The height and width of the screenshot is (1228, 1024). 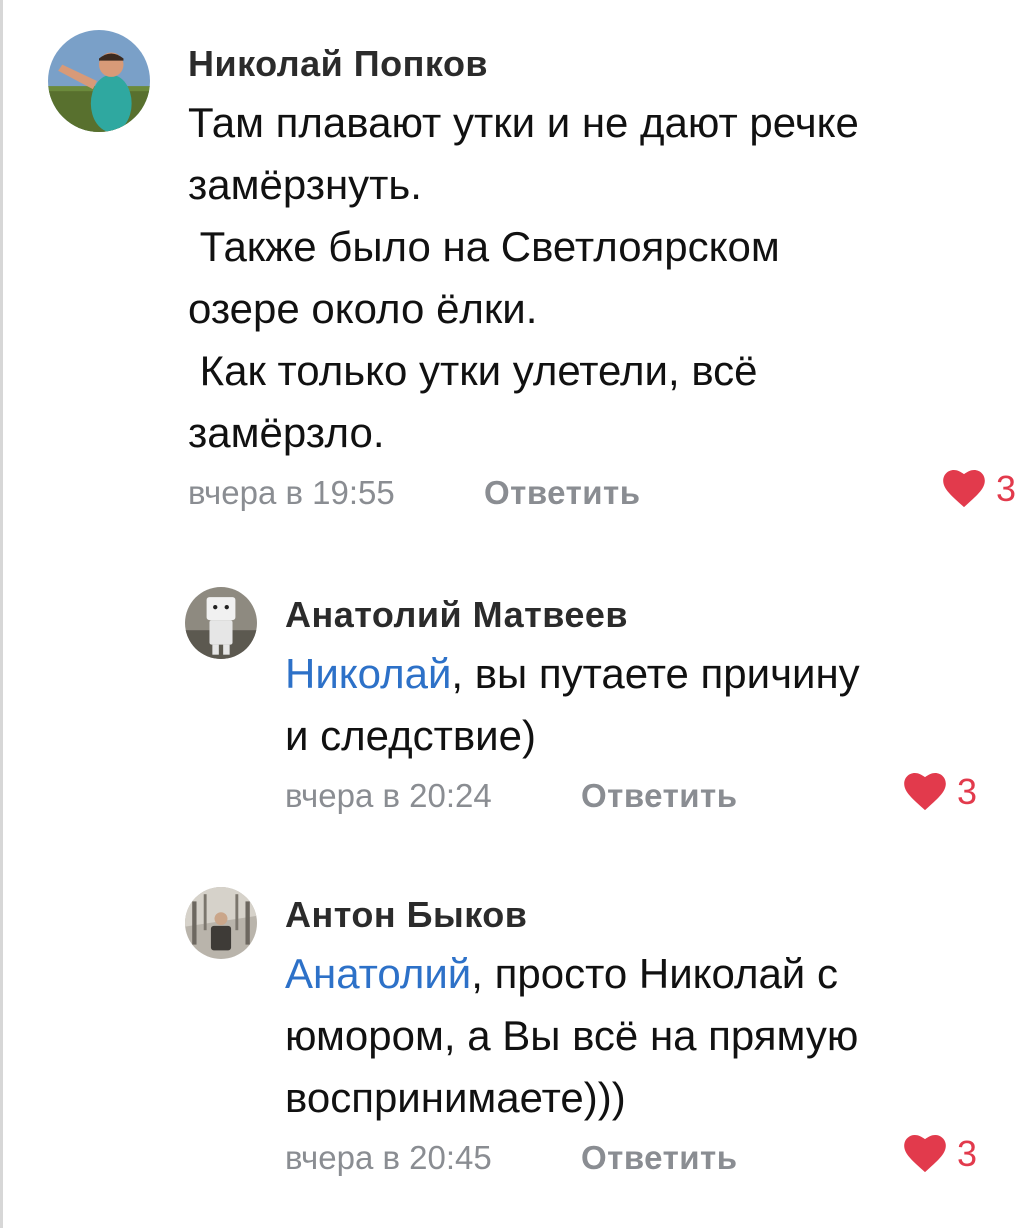 What do you see at coordinates (378, 973) in the screenshot?
I see `mention-link: Анатолий` at bounding box center [378, 973].